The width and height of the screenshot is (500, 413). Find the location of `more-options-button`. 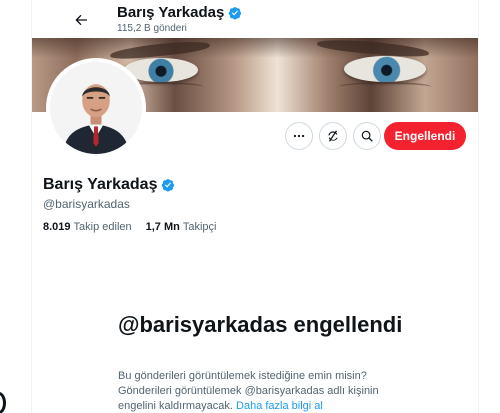

more-options-button is located at coordinates (299, 136).